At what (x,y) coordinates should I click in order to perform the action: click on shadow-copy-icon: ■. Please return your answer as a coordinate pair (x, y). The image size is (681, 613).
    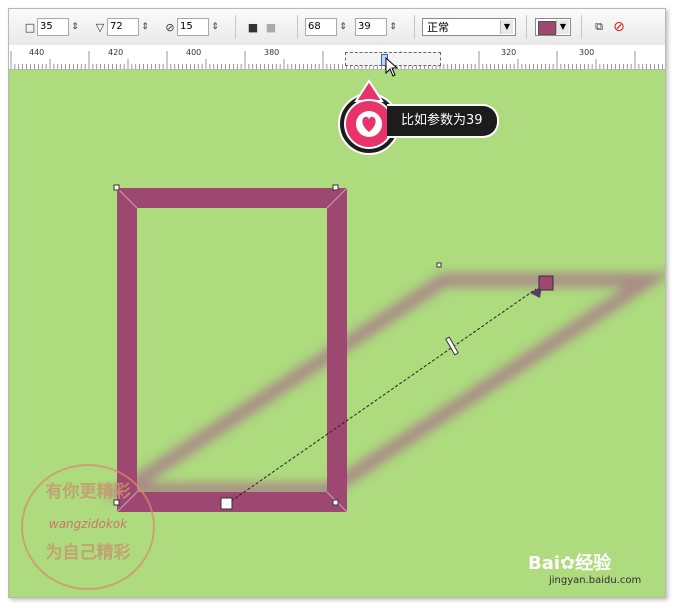
    Looking at the image, I should click on (253, 27).